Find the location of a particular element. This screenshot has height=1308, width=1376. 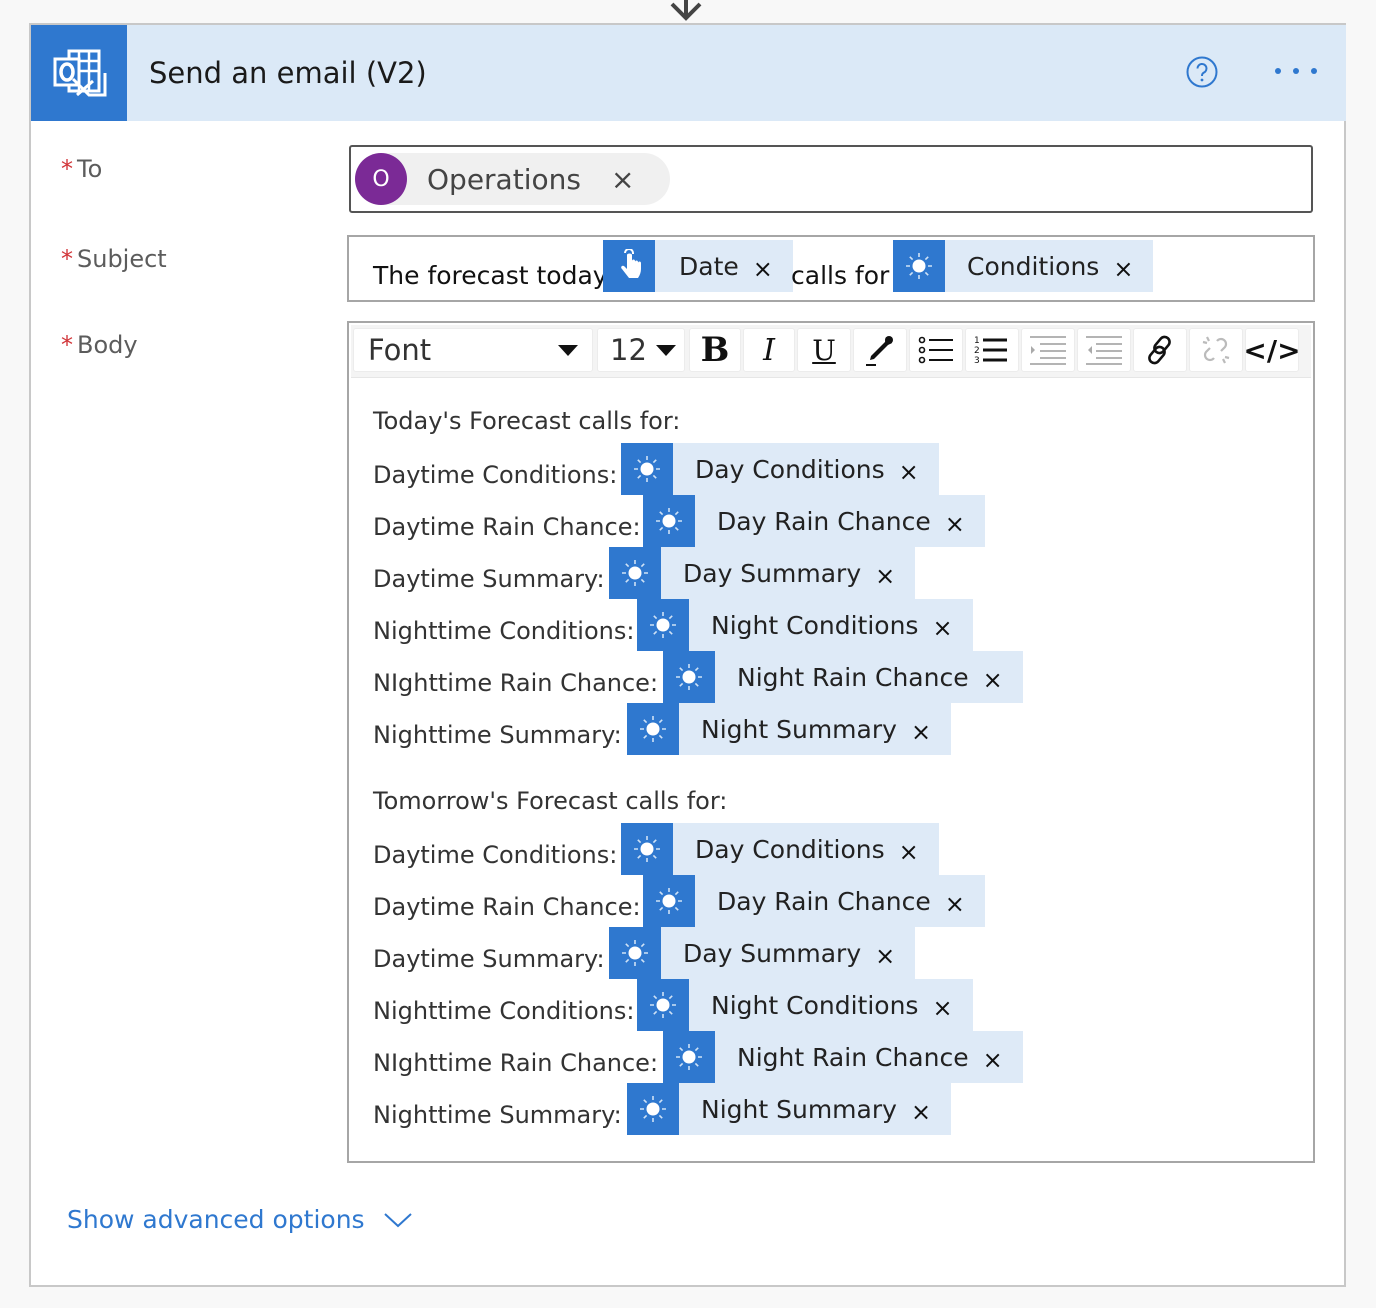

to-input: O Operations × is located at coordinates (831, 179).